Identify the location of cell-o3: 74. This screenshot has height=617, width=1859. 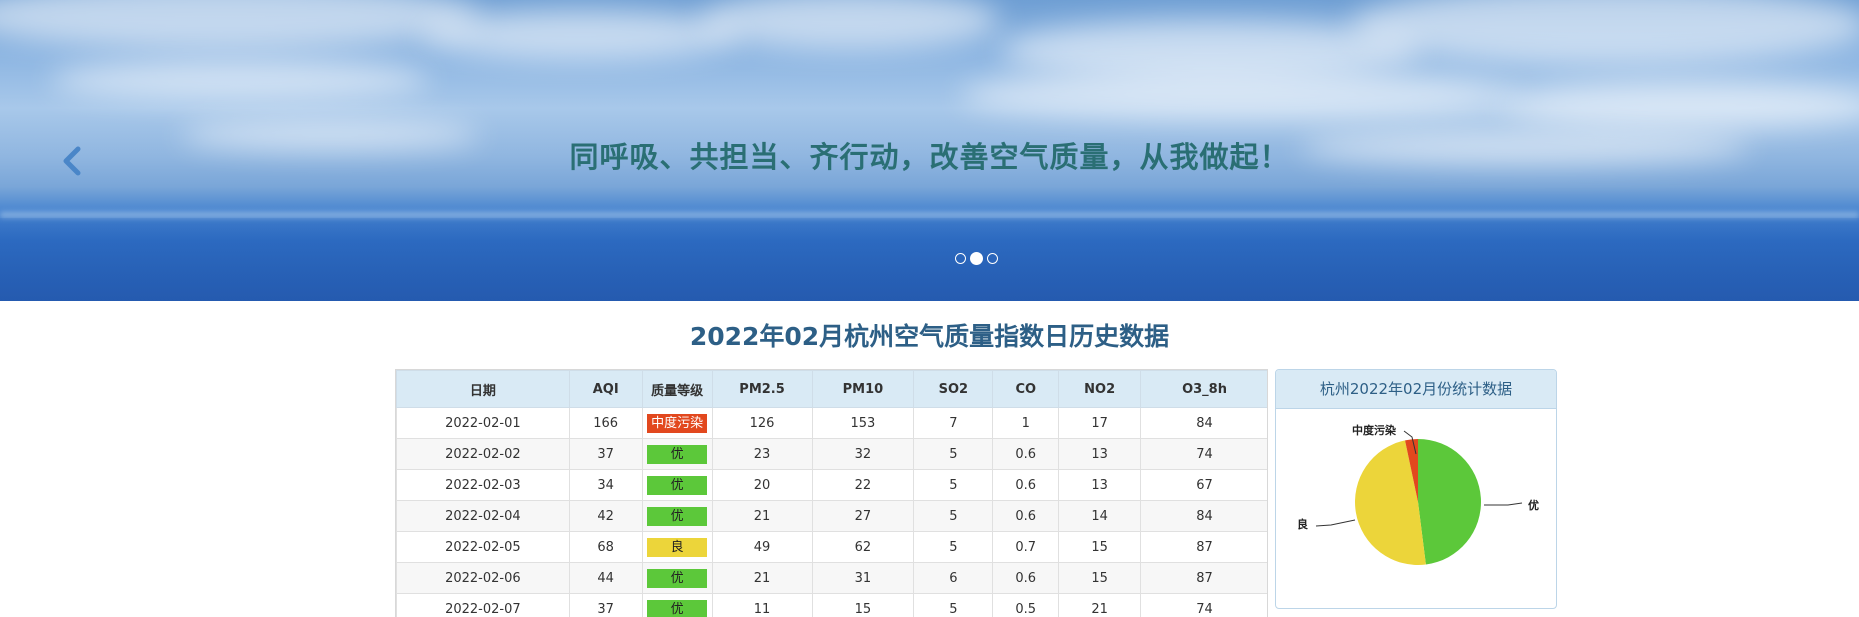
(1203, 605).